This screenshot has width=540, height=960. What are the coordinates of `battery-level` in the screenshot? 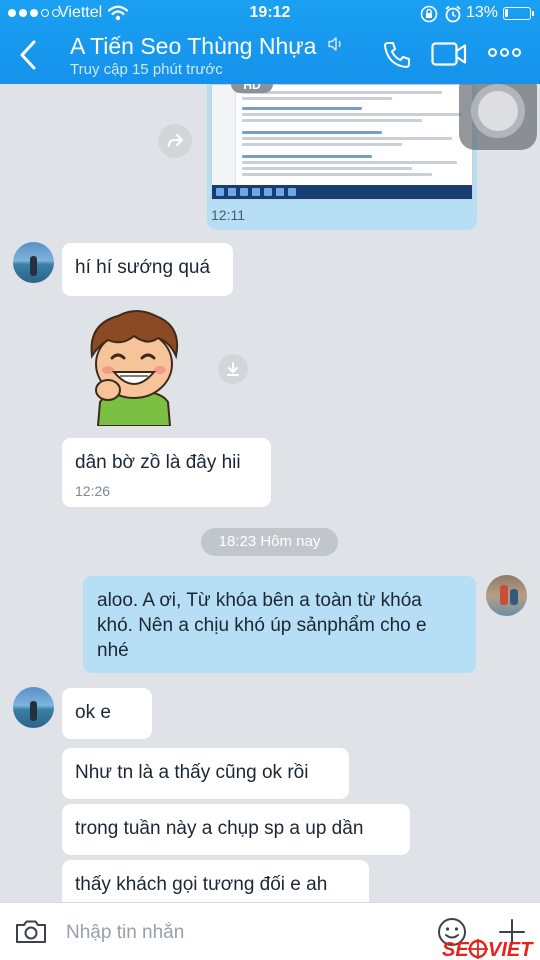 It's located at (506, 13).